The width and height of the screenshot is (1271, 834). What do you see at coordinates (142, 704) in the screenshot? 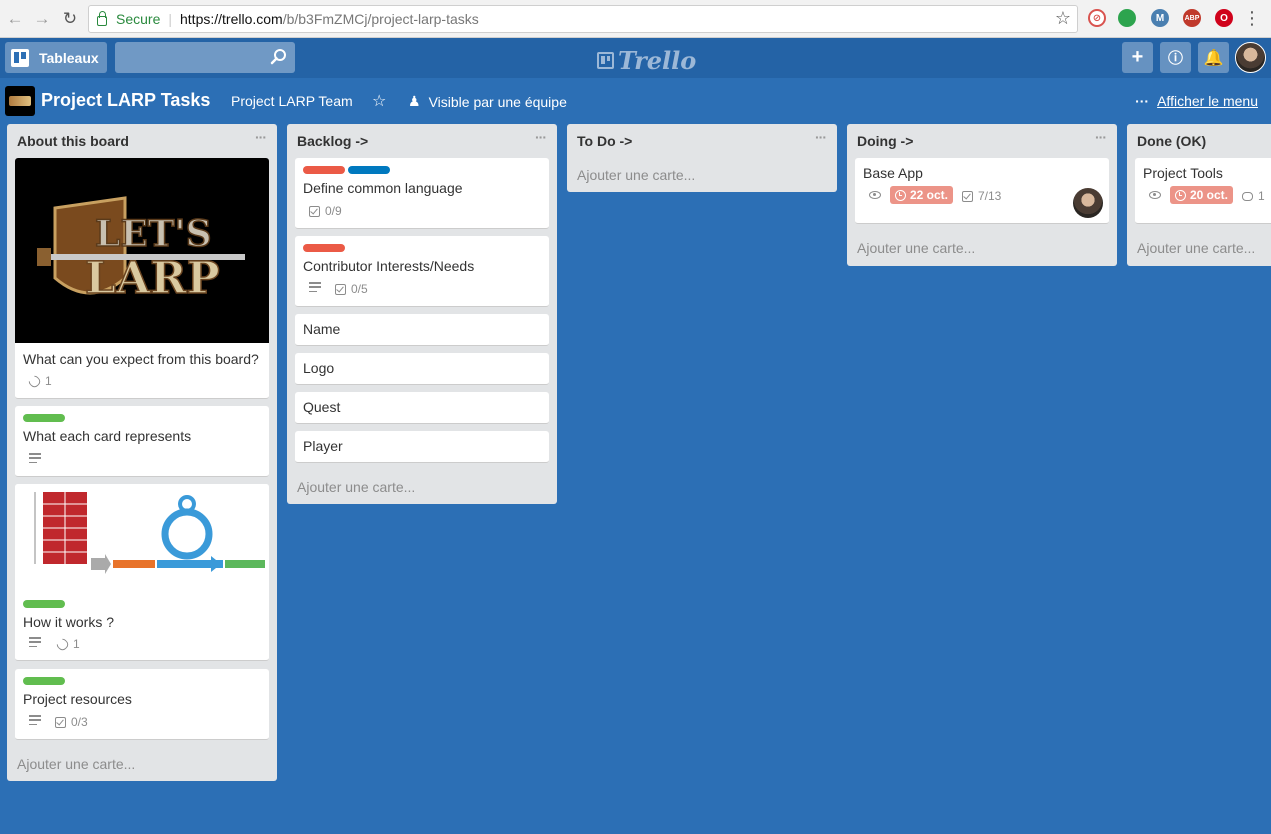
I see `card-project-resources: Project resources 0/3` at bounding box center [142, 704].